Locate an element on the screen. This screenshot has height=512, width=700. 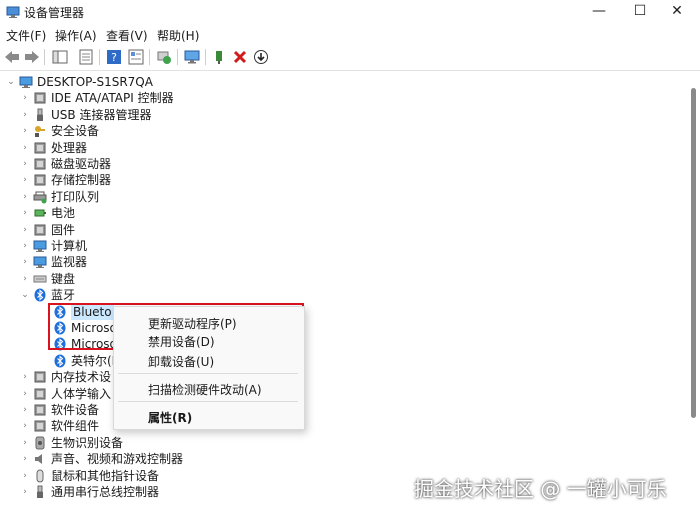
forward-button is located at coordinates (32, 57).